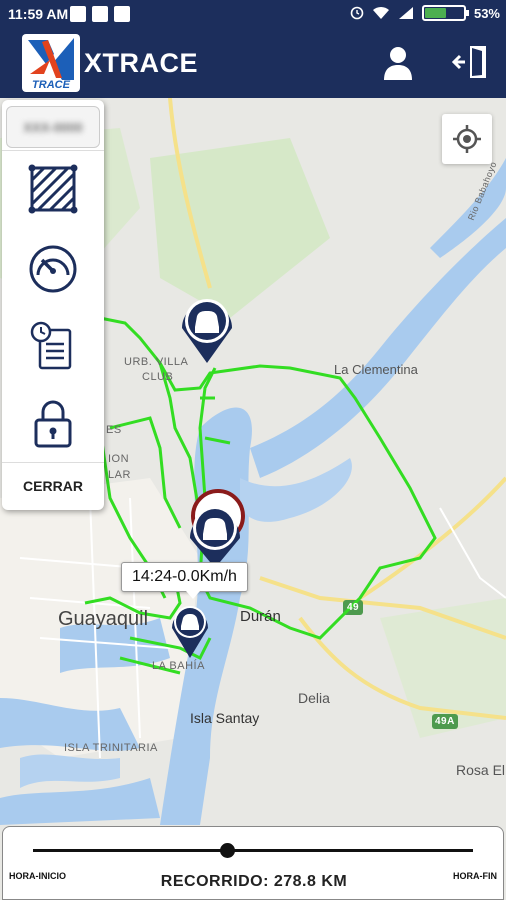 This screenshot has height=900, width=506. What do you see at coordinates (119, 459) in the screenshot?
I see `map-label-ion: ION` at bounding box center [119, 459].